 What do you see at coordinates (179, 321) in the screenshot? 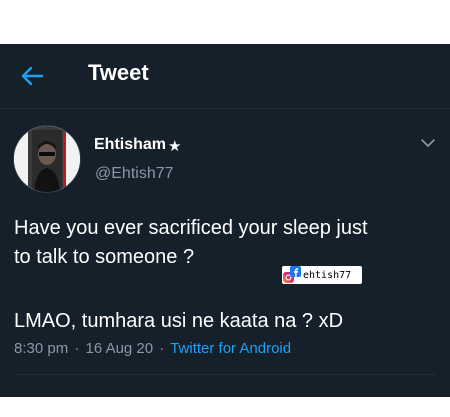
I see `tweet-text-line: LMAO, tumhara usi ne kaata na ? xD` at bounding box center [179, 321].